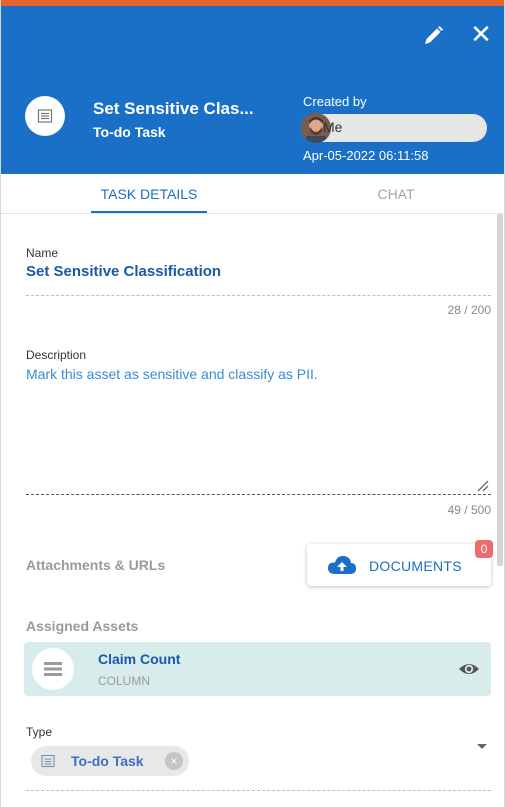  I want to click on close-icon: ✕, so click(481, 34).